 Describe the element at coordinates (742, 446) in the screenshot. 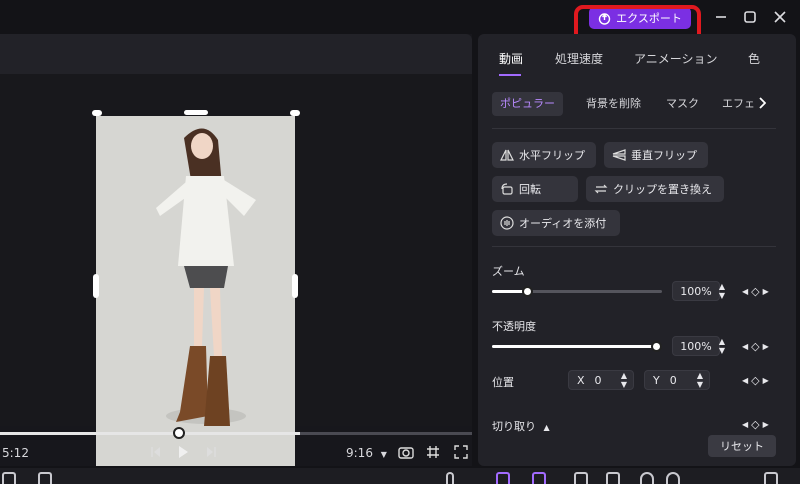

I see `reset-button: リセット` at that location.